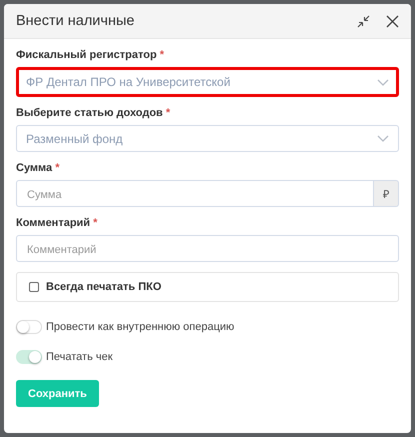 The image size is (415, 437). What do you see at coordinates (140, 327) in the screenshot?
I see `toggle-label: Провести как внутреннюю операцию` at bounding box center [140, 327].